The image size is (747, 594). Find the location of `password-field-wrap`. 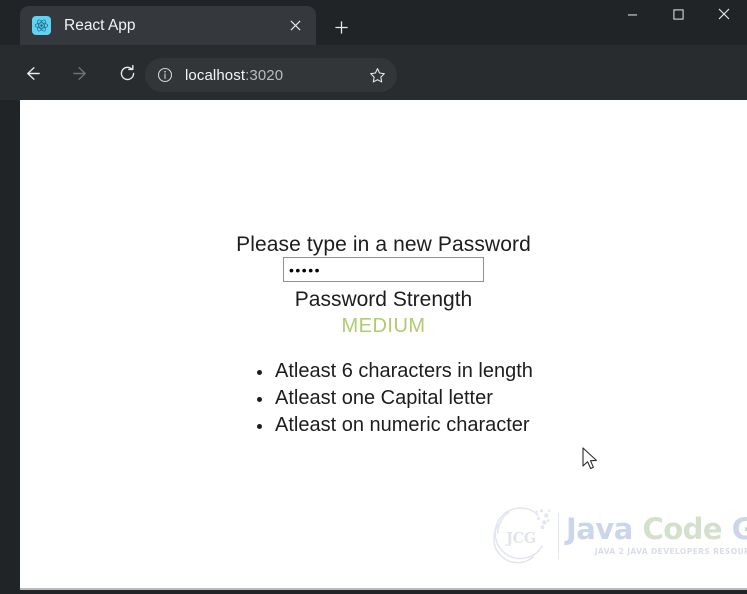

password-field-wrap is located at coordinates (383, 269).